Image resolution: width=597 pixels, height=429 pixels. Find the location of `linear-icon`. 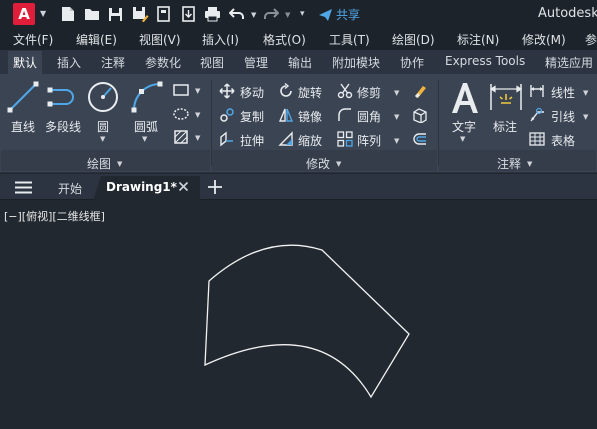

linear-icon is located at coordinates (537, 92).